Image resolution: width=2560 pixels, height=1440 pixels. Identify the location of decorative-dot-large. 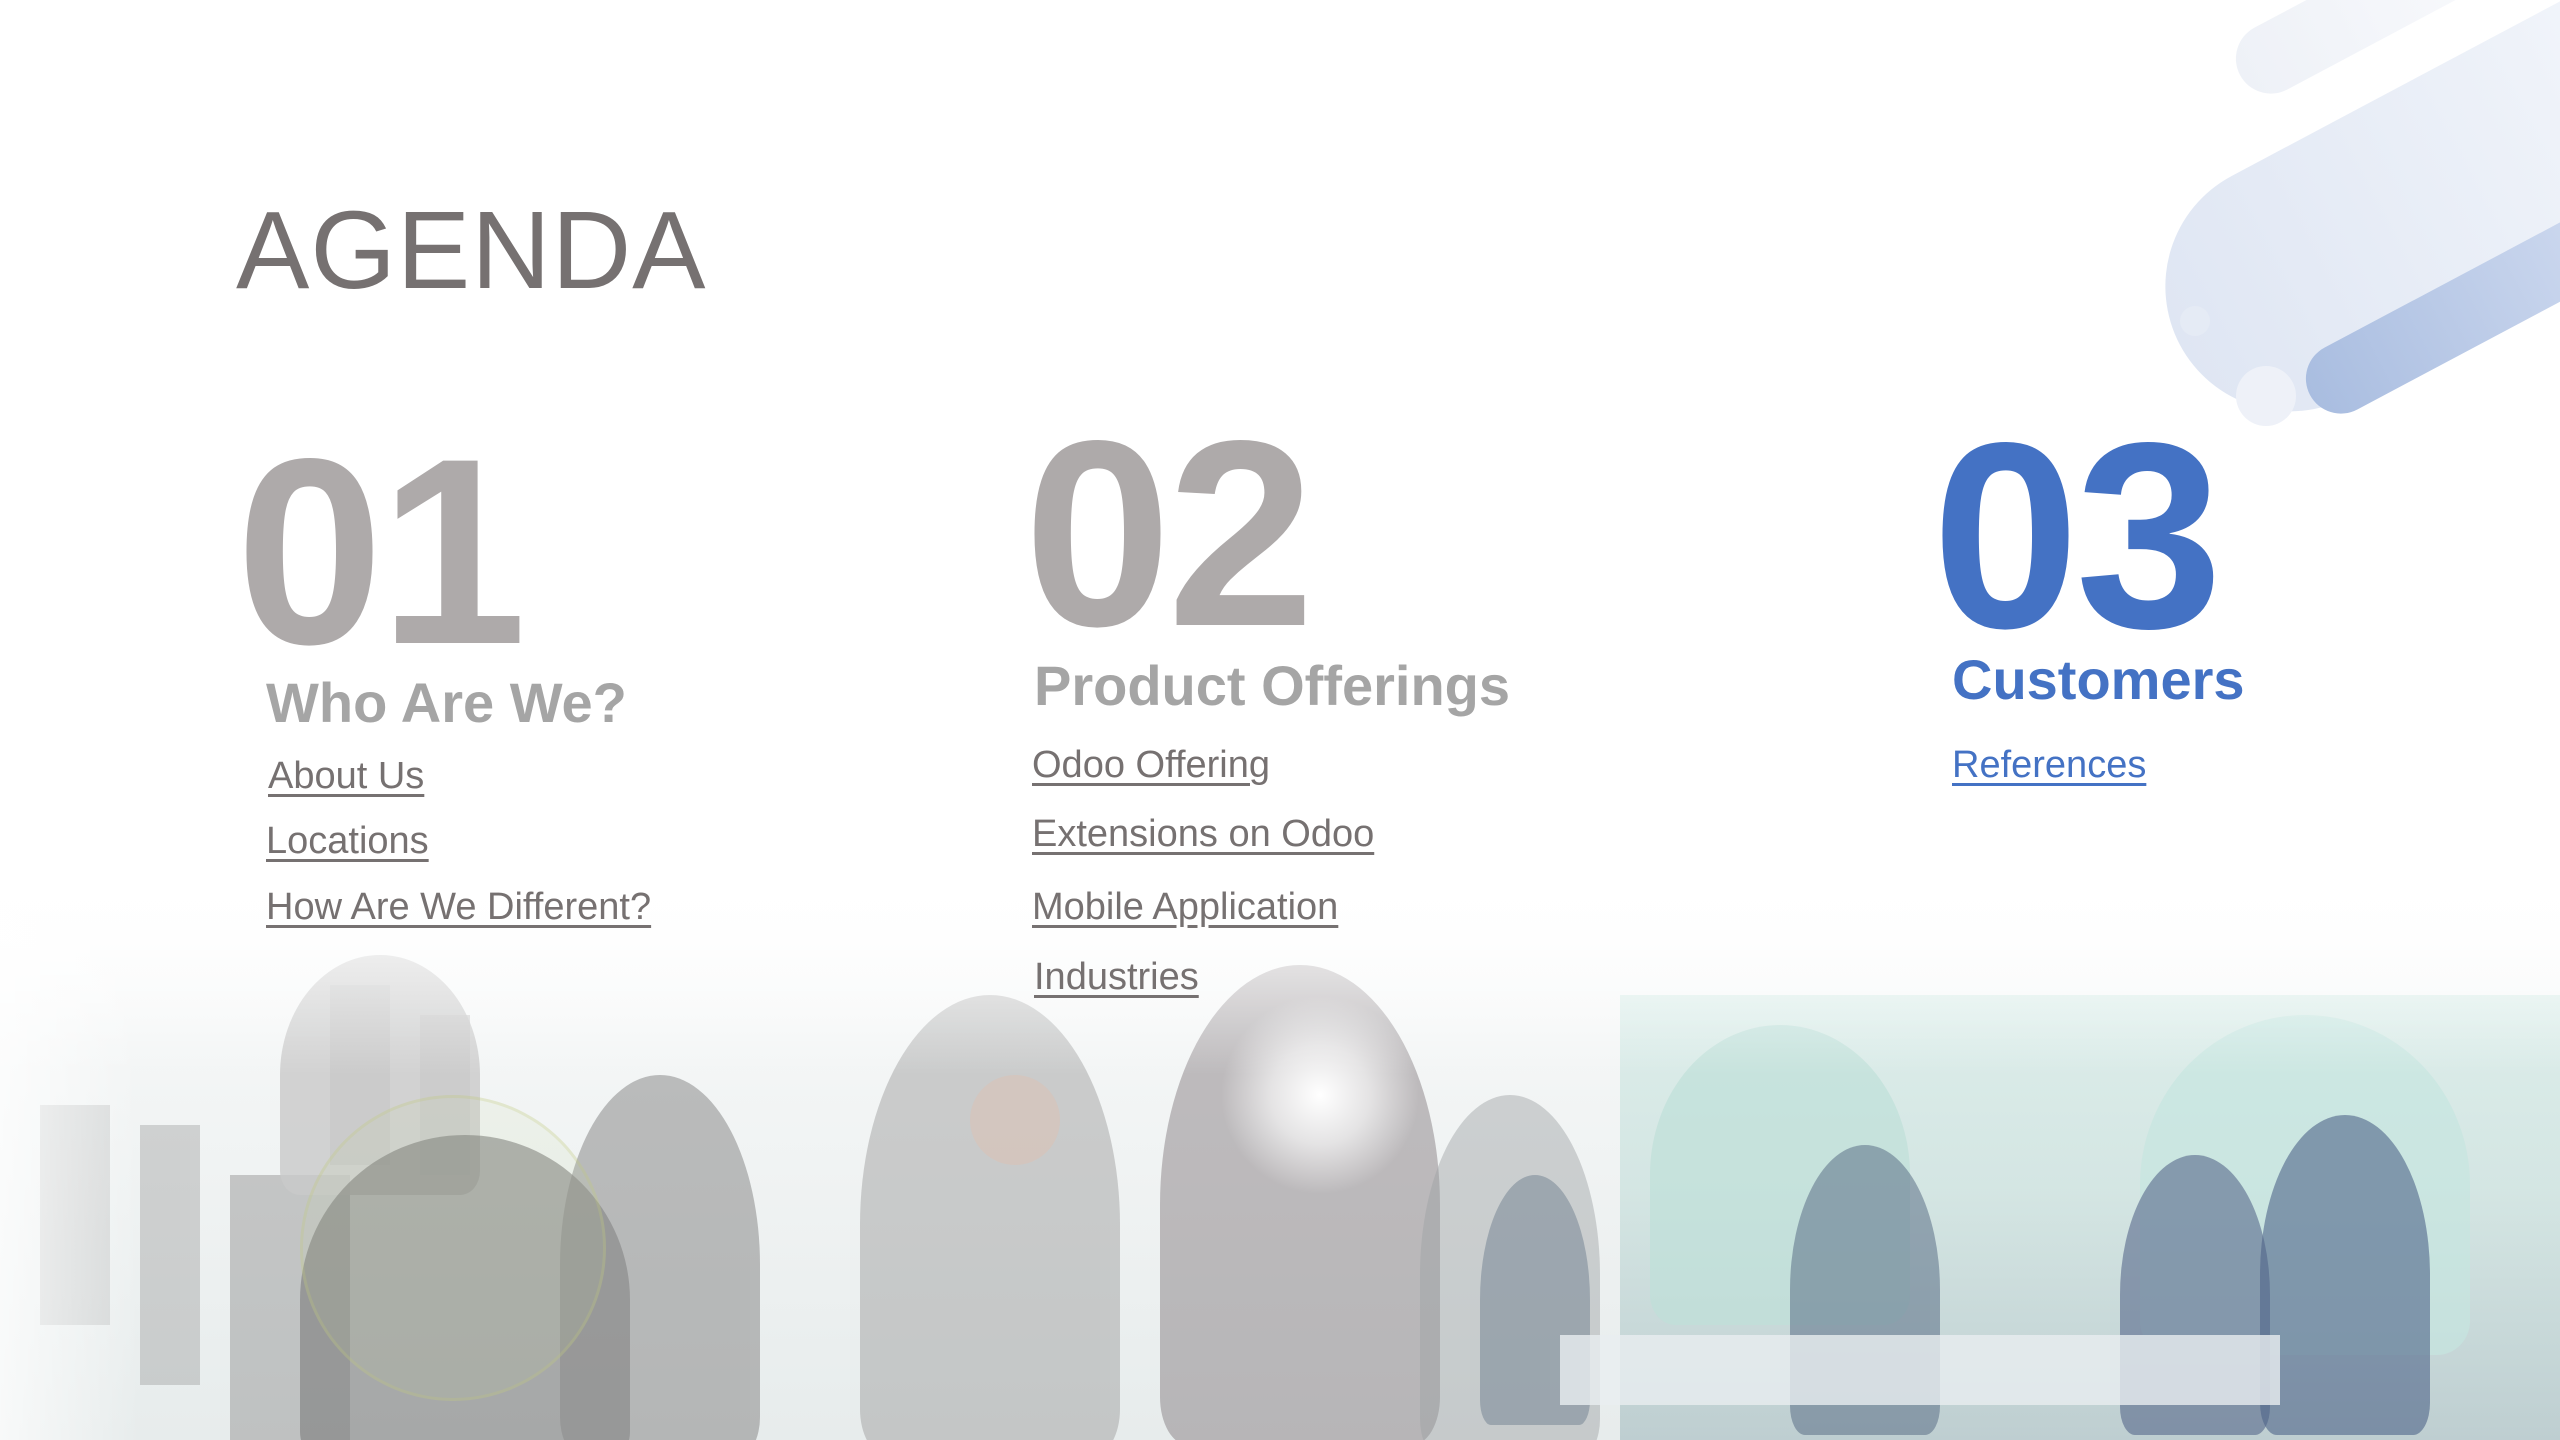
(2266, 396).